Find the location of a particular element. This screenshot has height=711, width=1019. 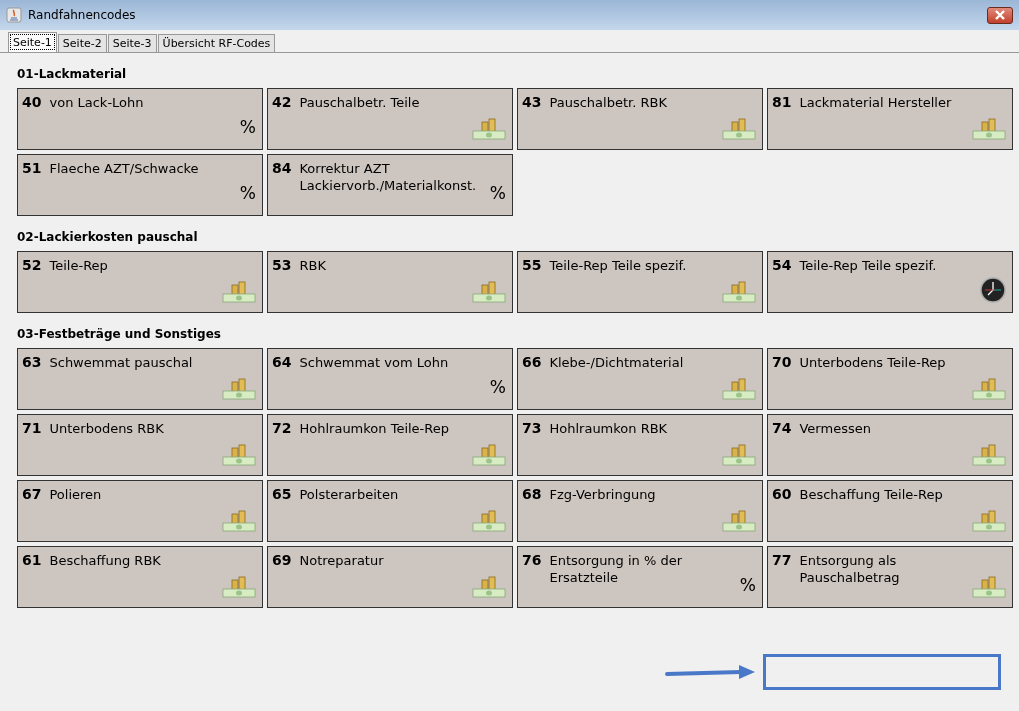

code-number: 76 is located at coordinates (532, 560).